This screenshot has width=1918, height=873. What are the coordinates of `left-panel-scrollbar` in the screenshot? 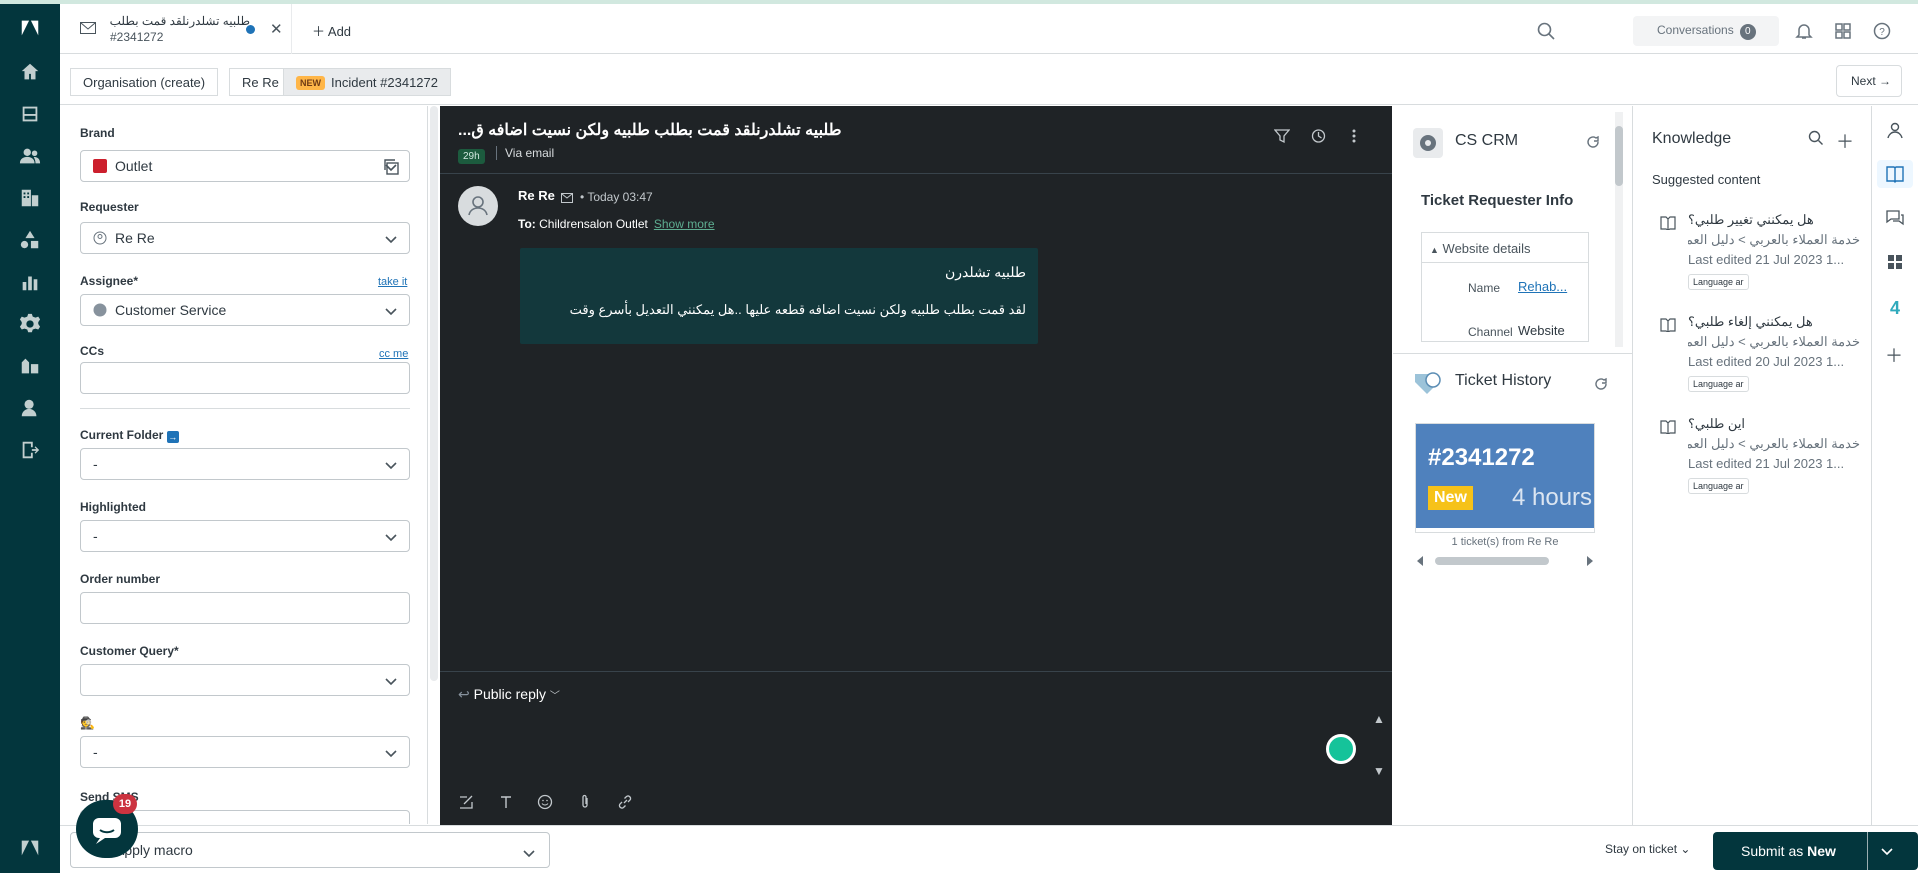 It's located at (434, 393).